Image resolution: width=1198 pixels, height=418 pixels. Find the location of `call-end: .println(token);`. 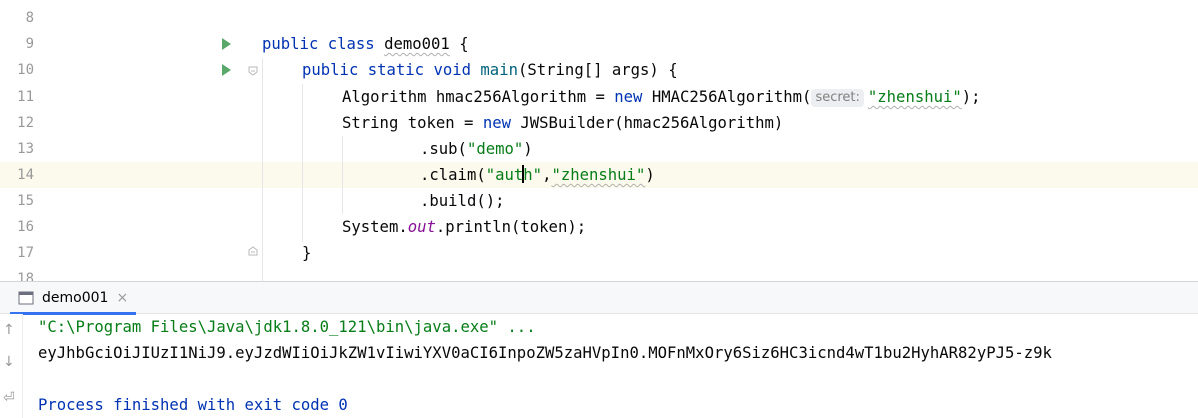

call-end: .println(token); is located at coordinates (511, 227).